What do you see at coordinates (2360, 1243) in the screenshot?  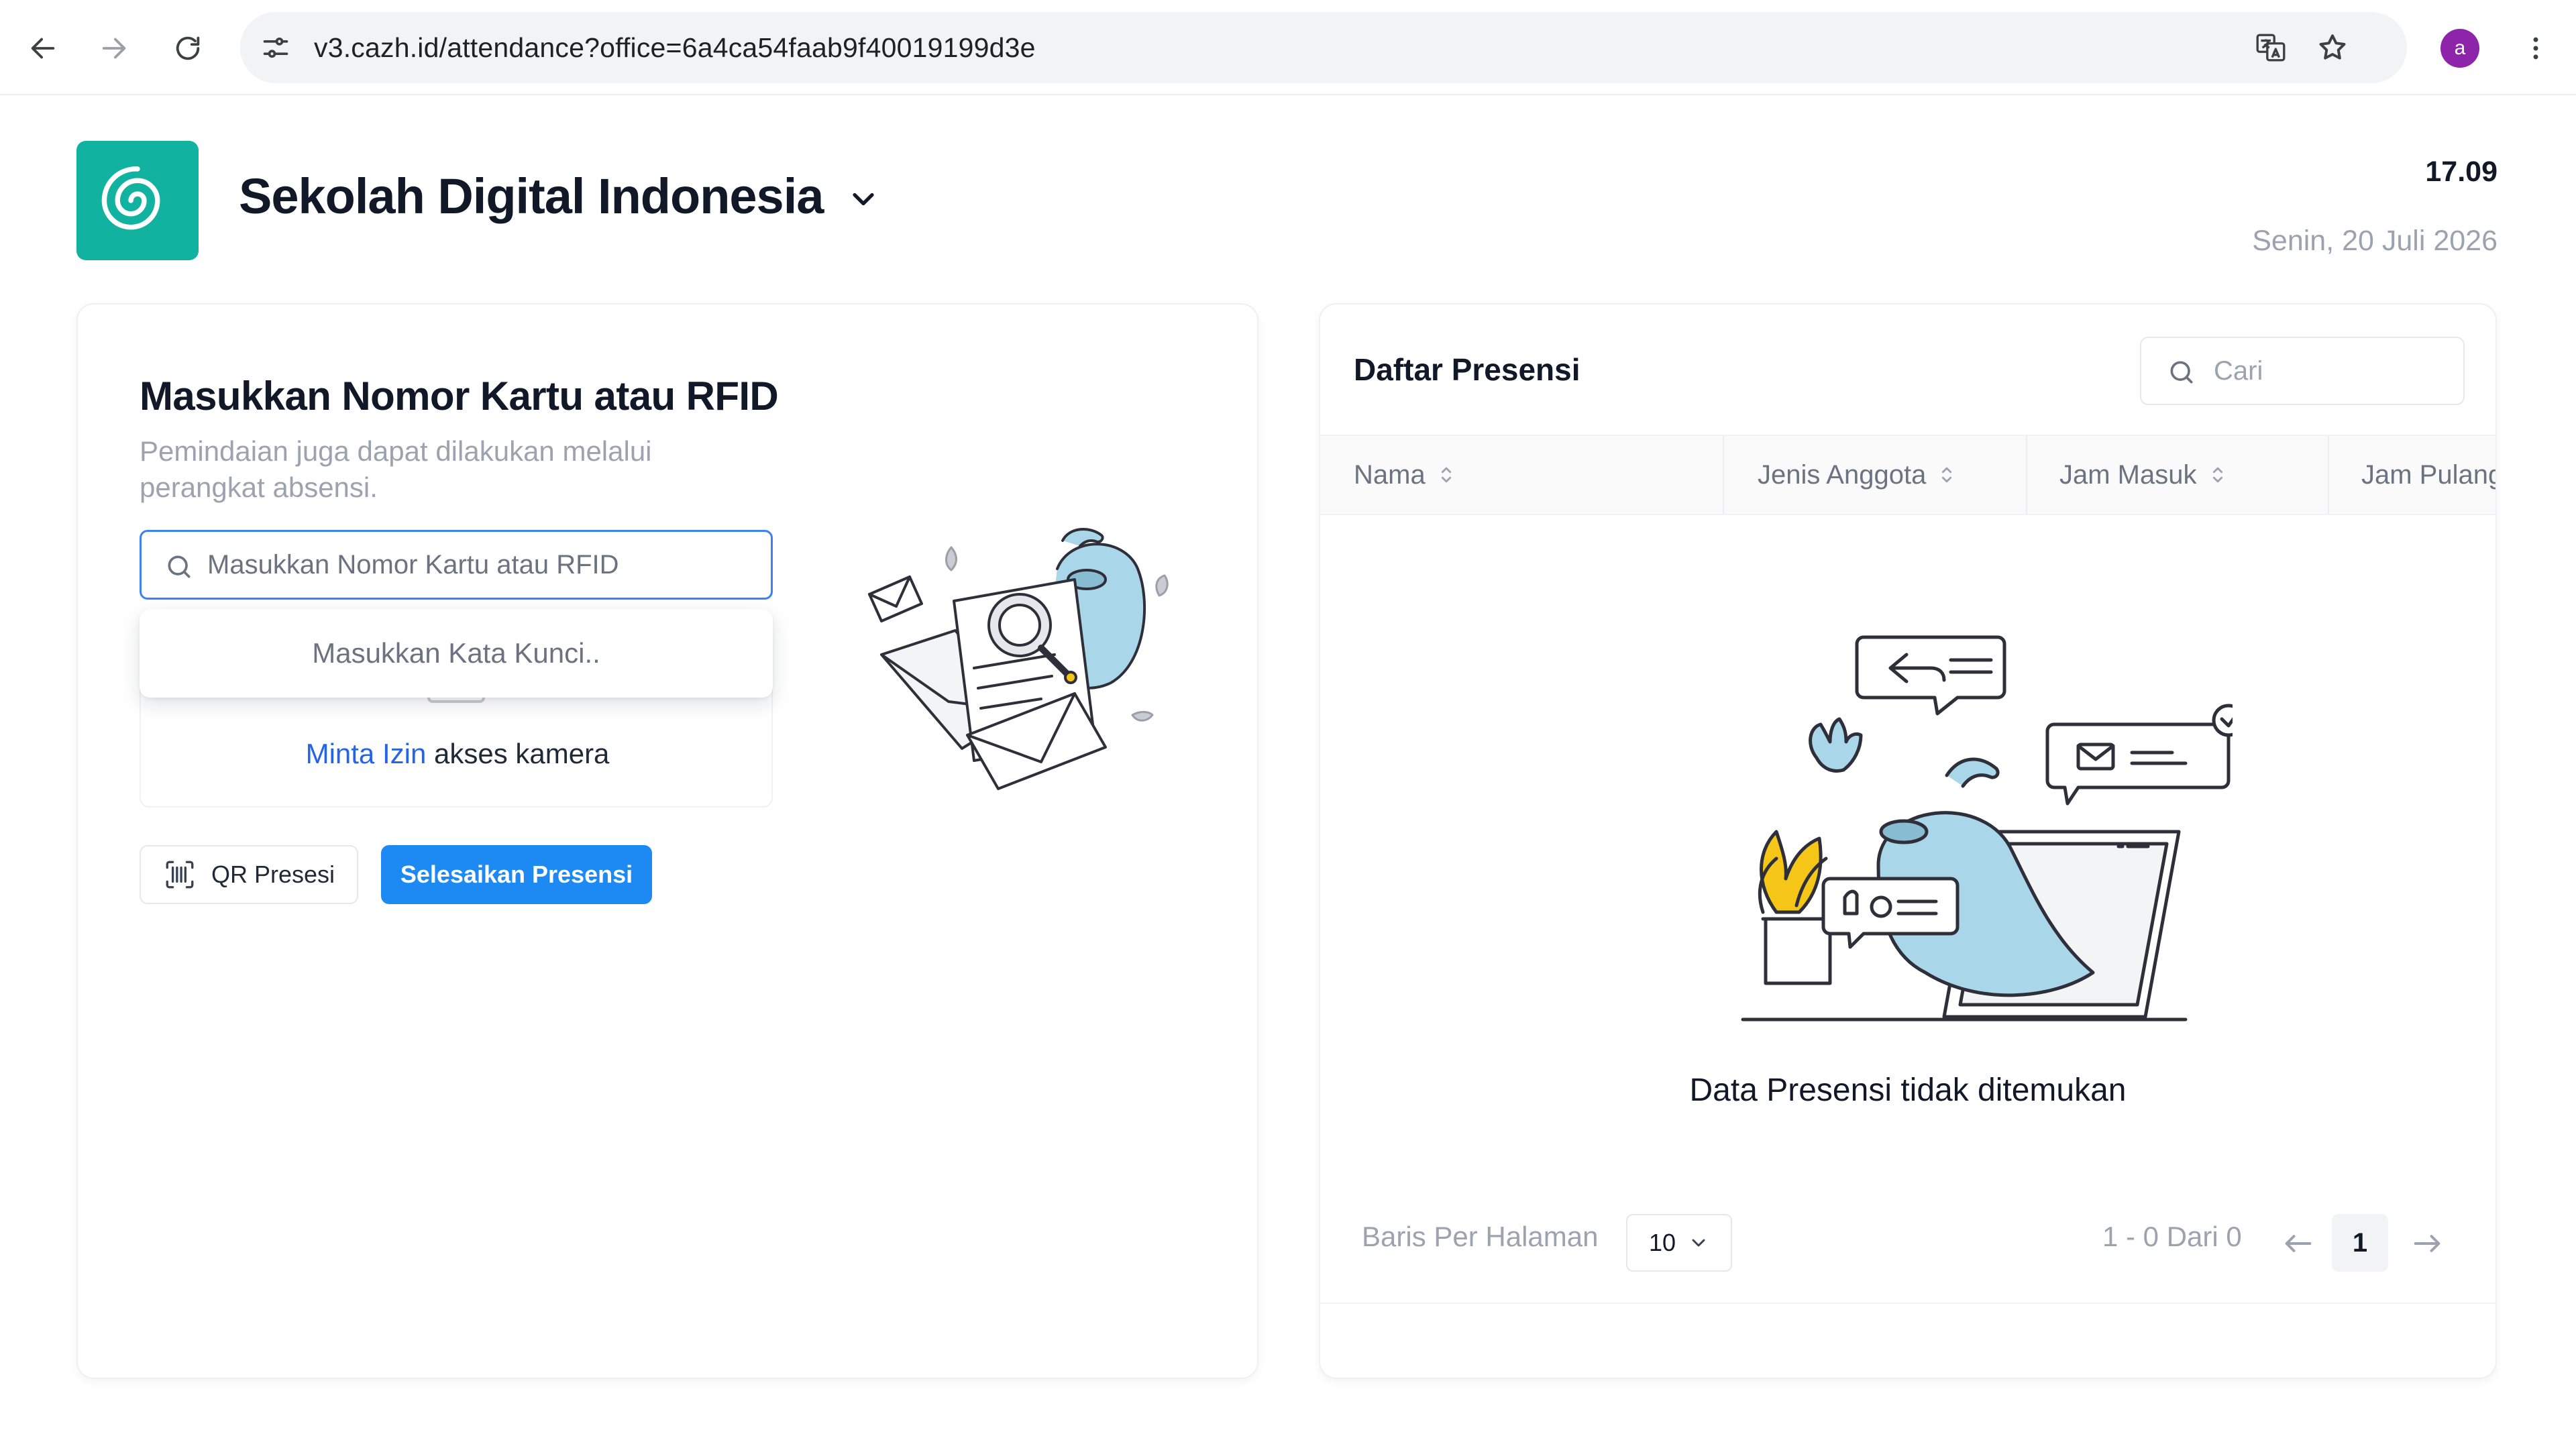 I see `page-number-current: 1` at bounding box center [2360, 1243].